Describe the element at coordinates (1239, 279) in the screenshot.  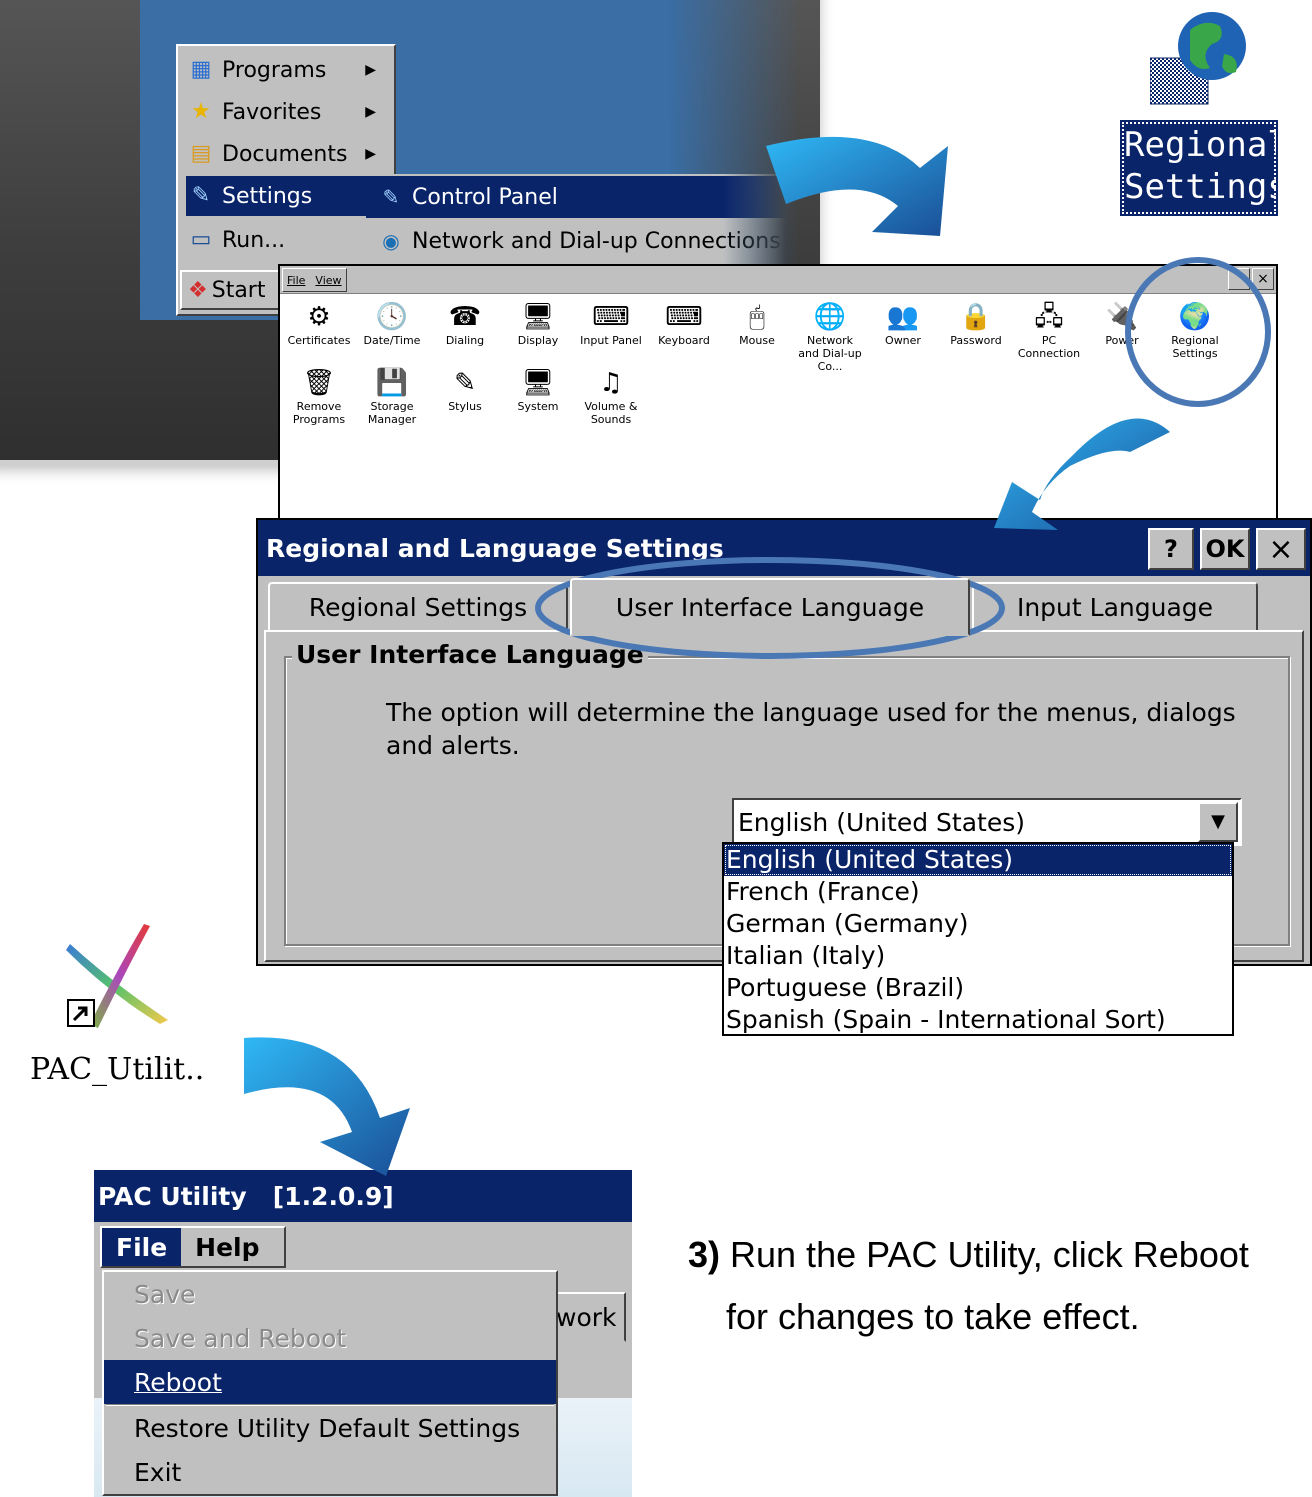
I see `maximize-button` at that location.